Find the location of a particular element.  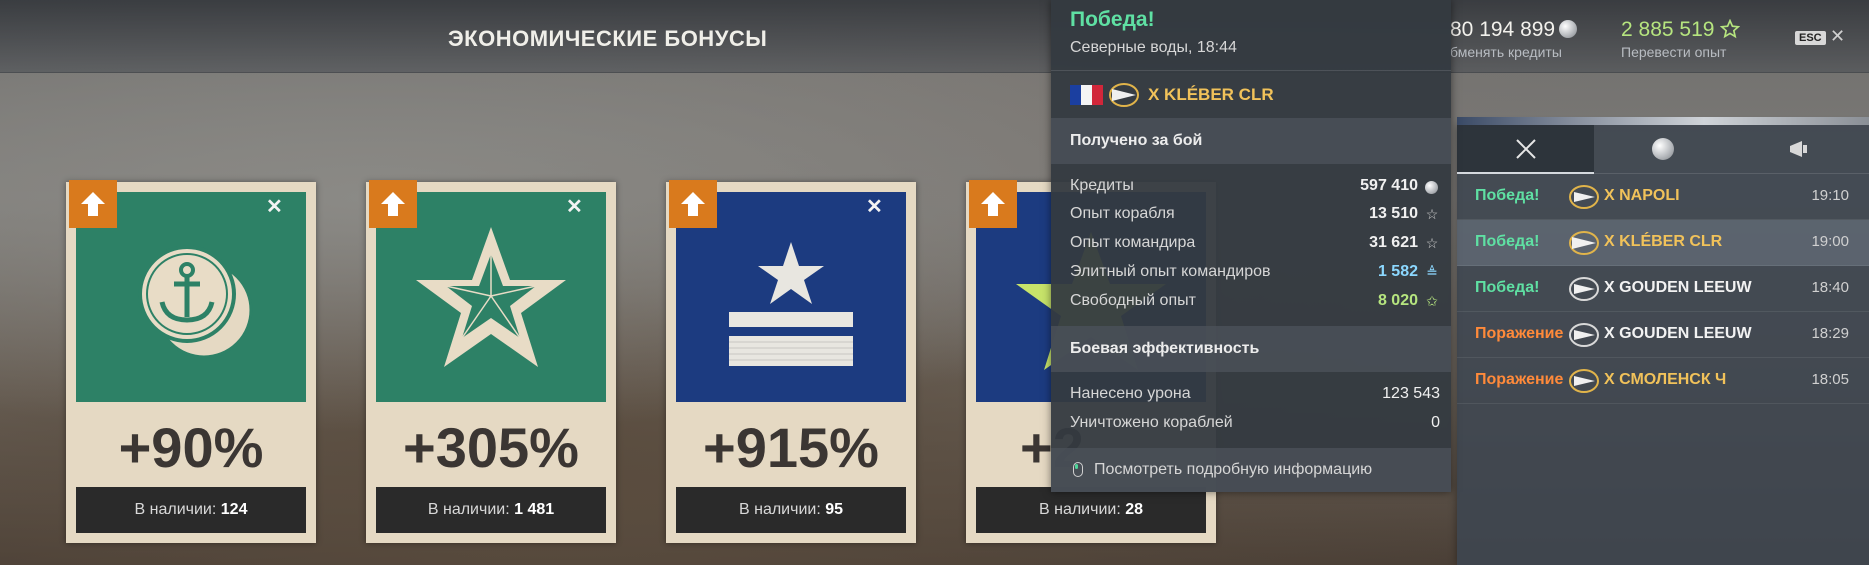

free-xp-value: 2 885 519 is located at coordinates (1668, 29).